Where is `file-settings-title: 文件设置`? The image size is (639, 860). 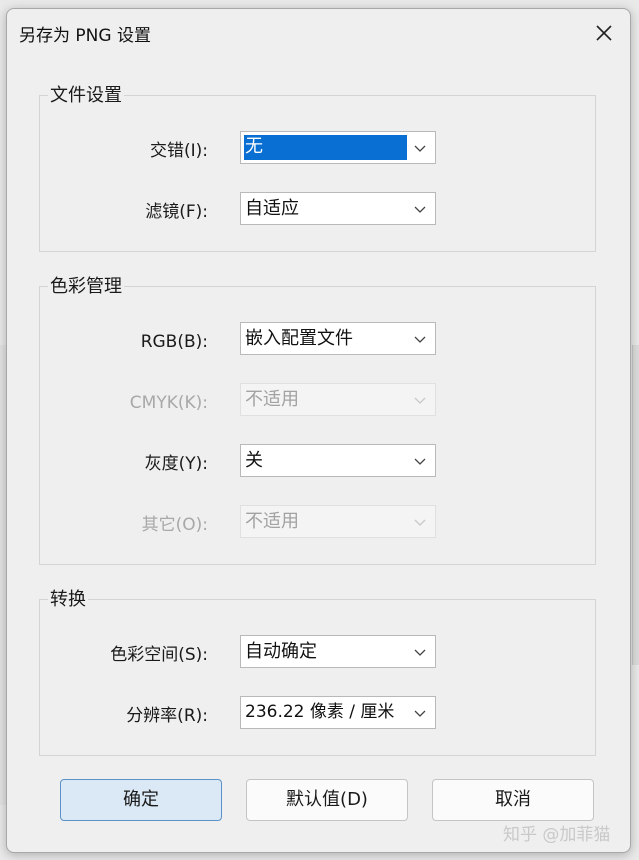
file-settings-title: 文件设置 is located at coordinates (86, 96).